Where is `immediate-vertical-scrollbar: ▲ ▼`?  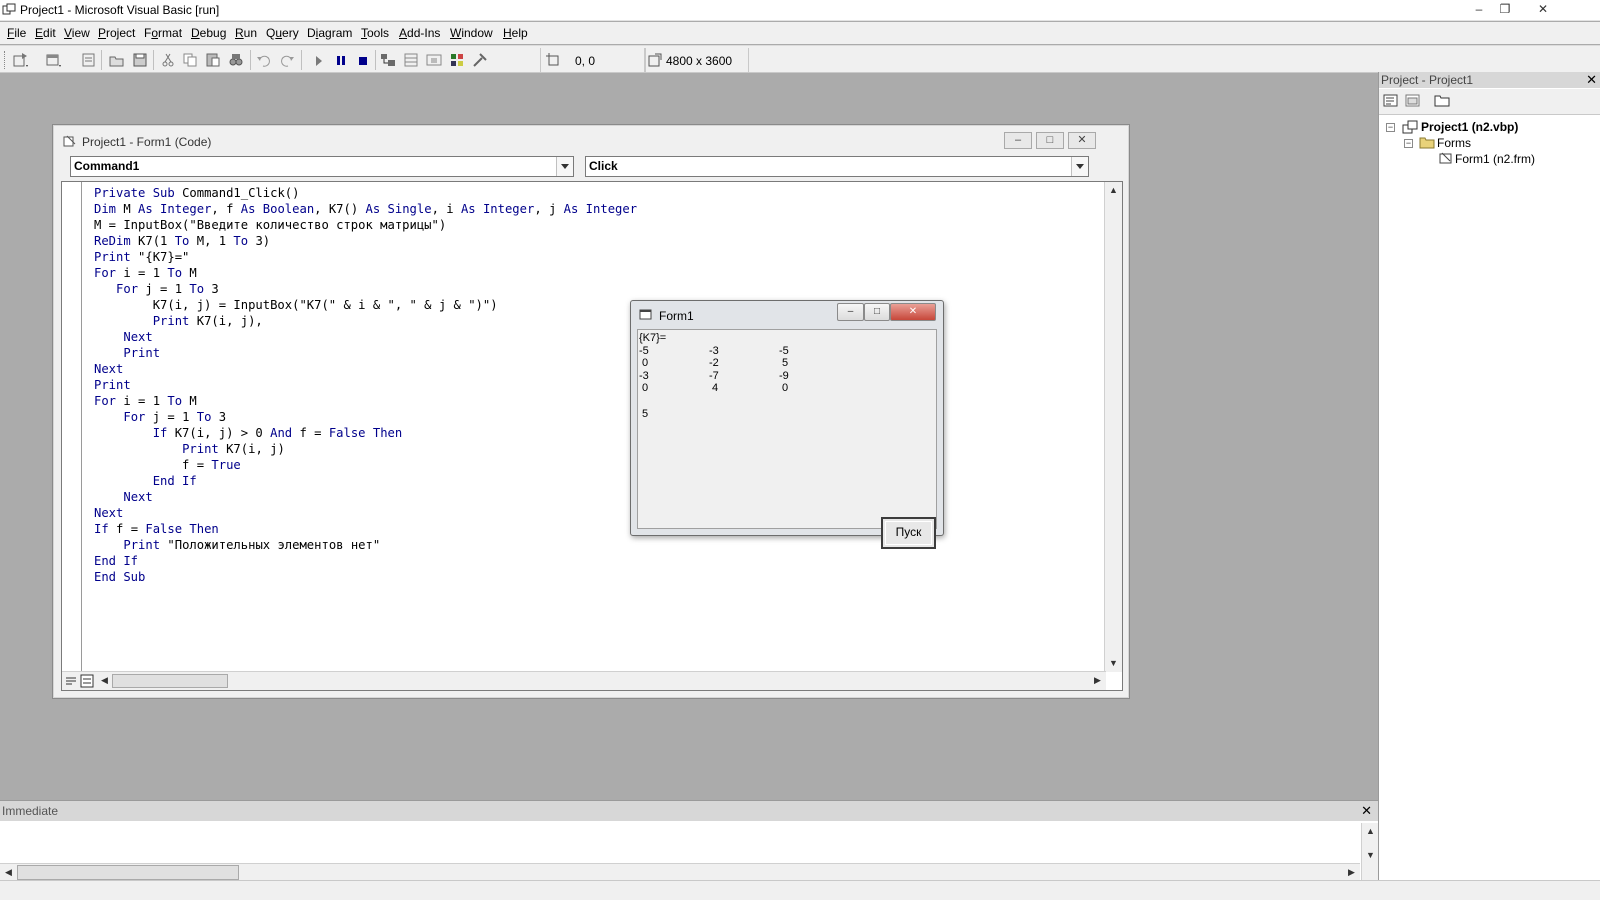 immediate-vertical-scrollbar: ▲ ▼ is located at coordinates (1369, 852).